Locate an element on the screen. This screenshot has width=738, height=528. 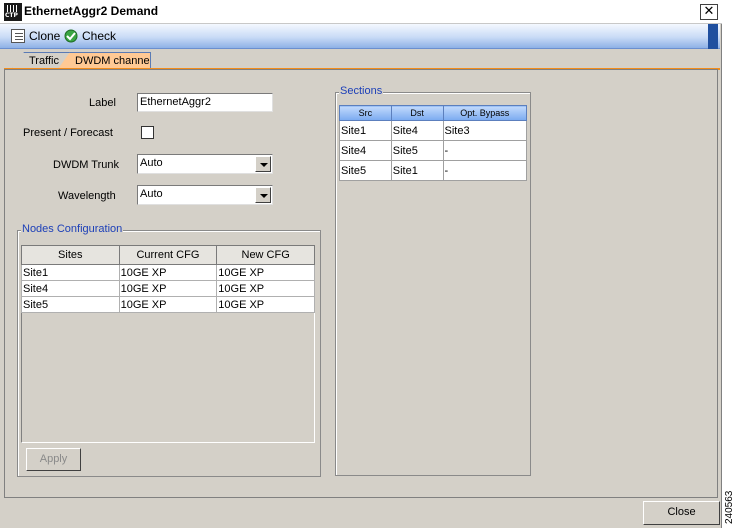
table-row: Site1 Site4 Site3 is located at coordinates (433, 130).